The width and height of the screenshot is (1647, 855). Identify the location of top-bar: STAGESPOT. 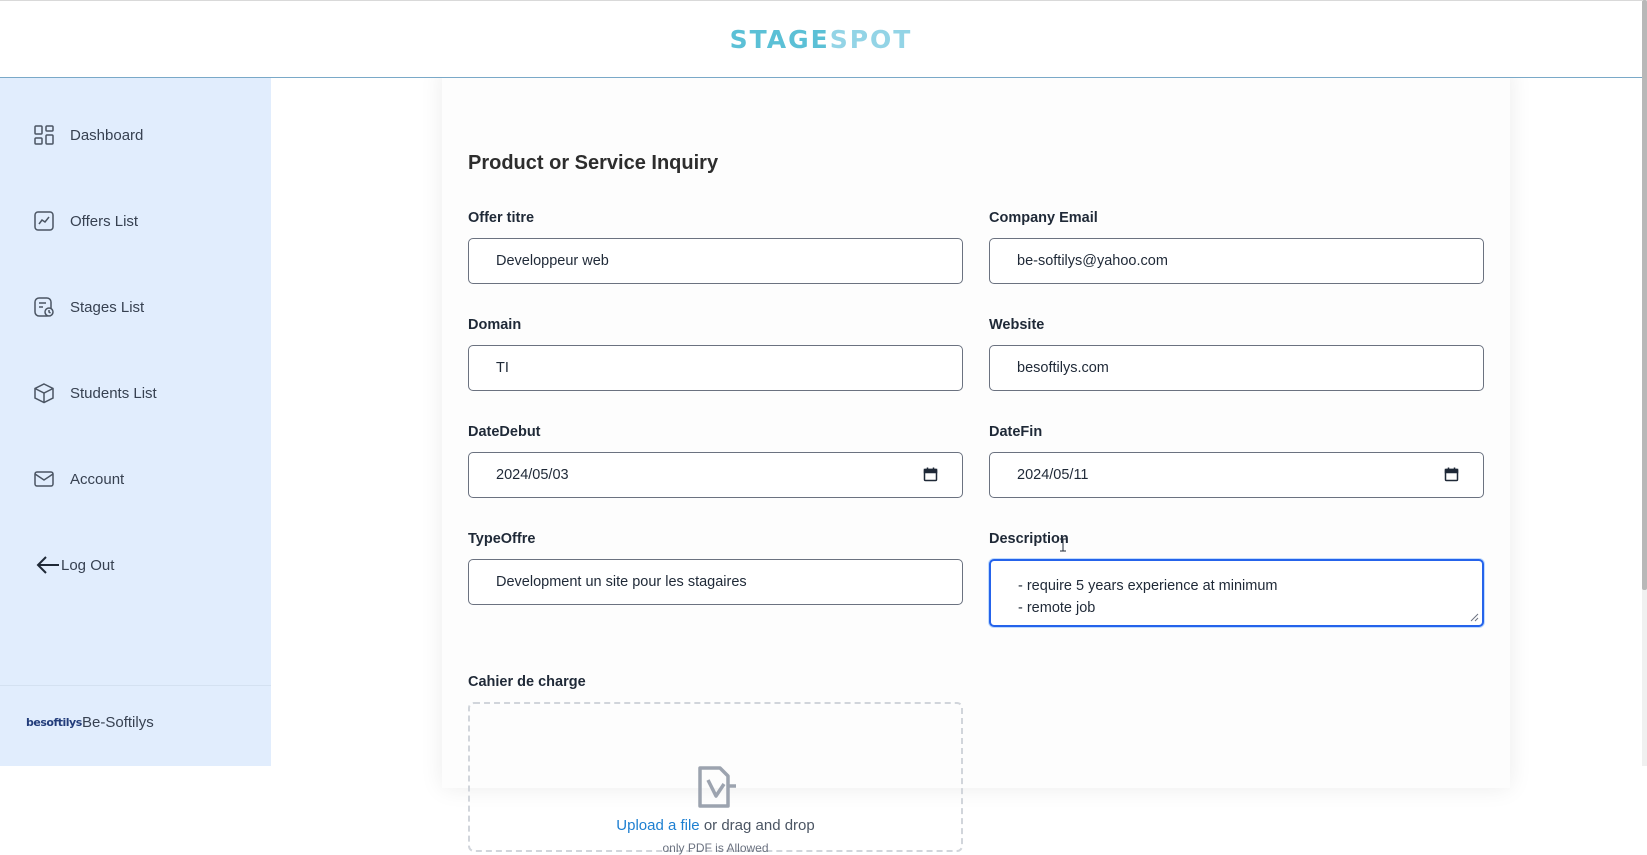
(821, 39).